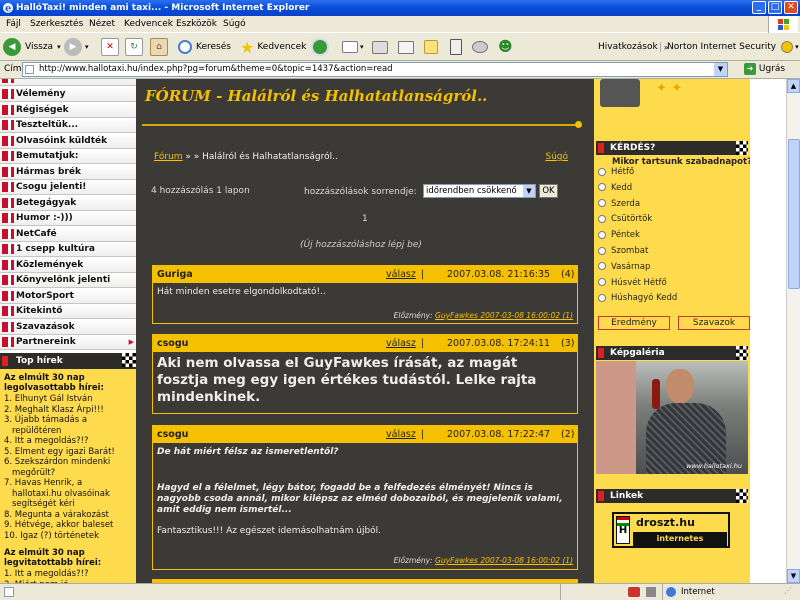 Image resolution: width=800 pixels, height=600 pixels. What do you see at coordinates (775, 7) in the screenshot?
I see `maximize-button: □` at bounding box center [775, 7].